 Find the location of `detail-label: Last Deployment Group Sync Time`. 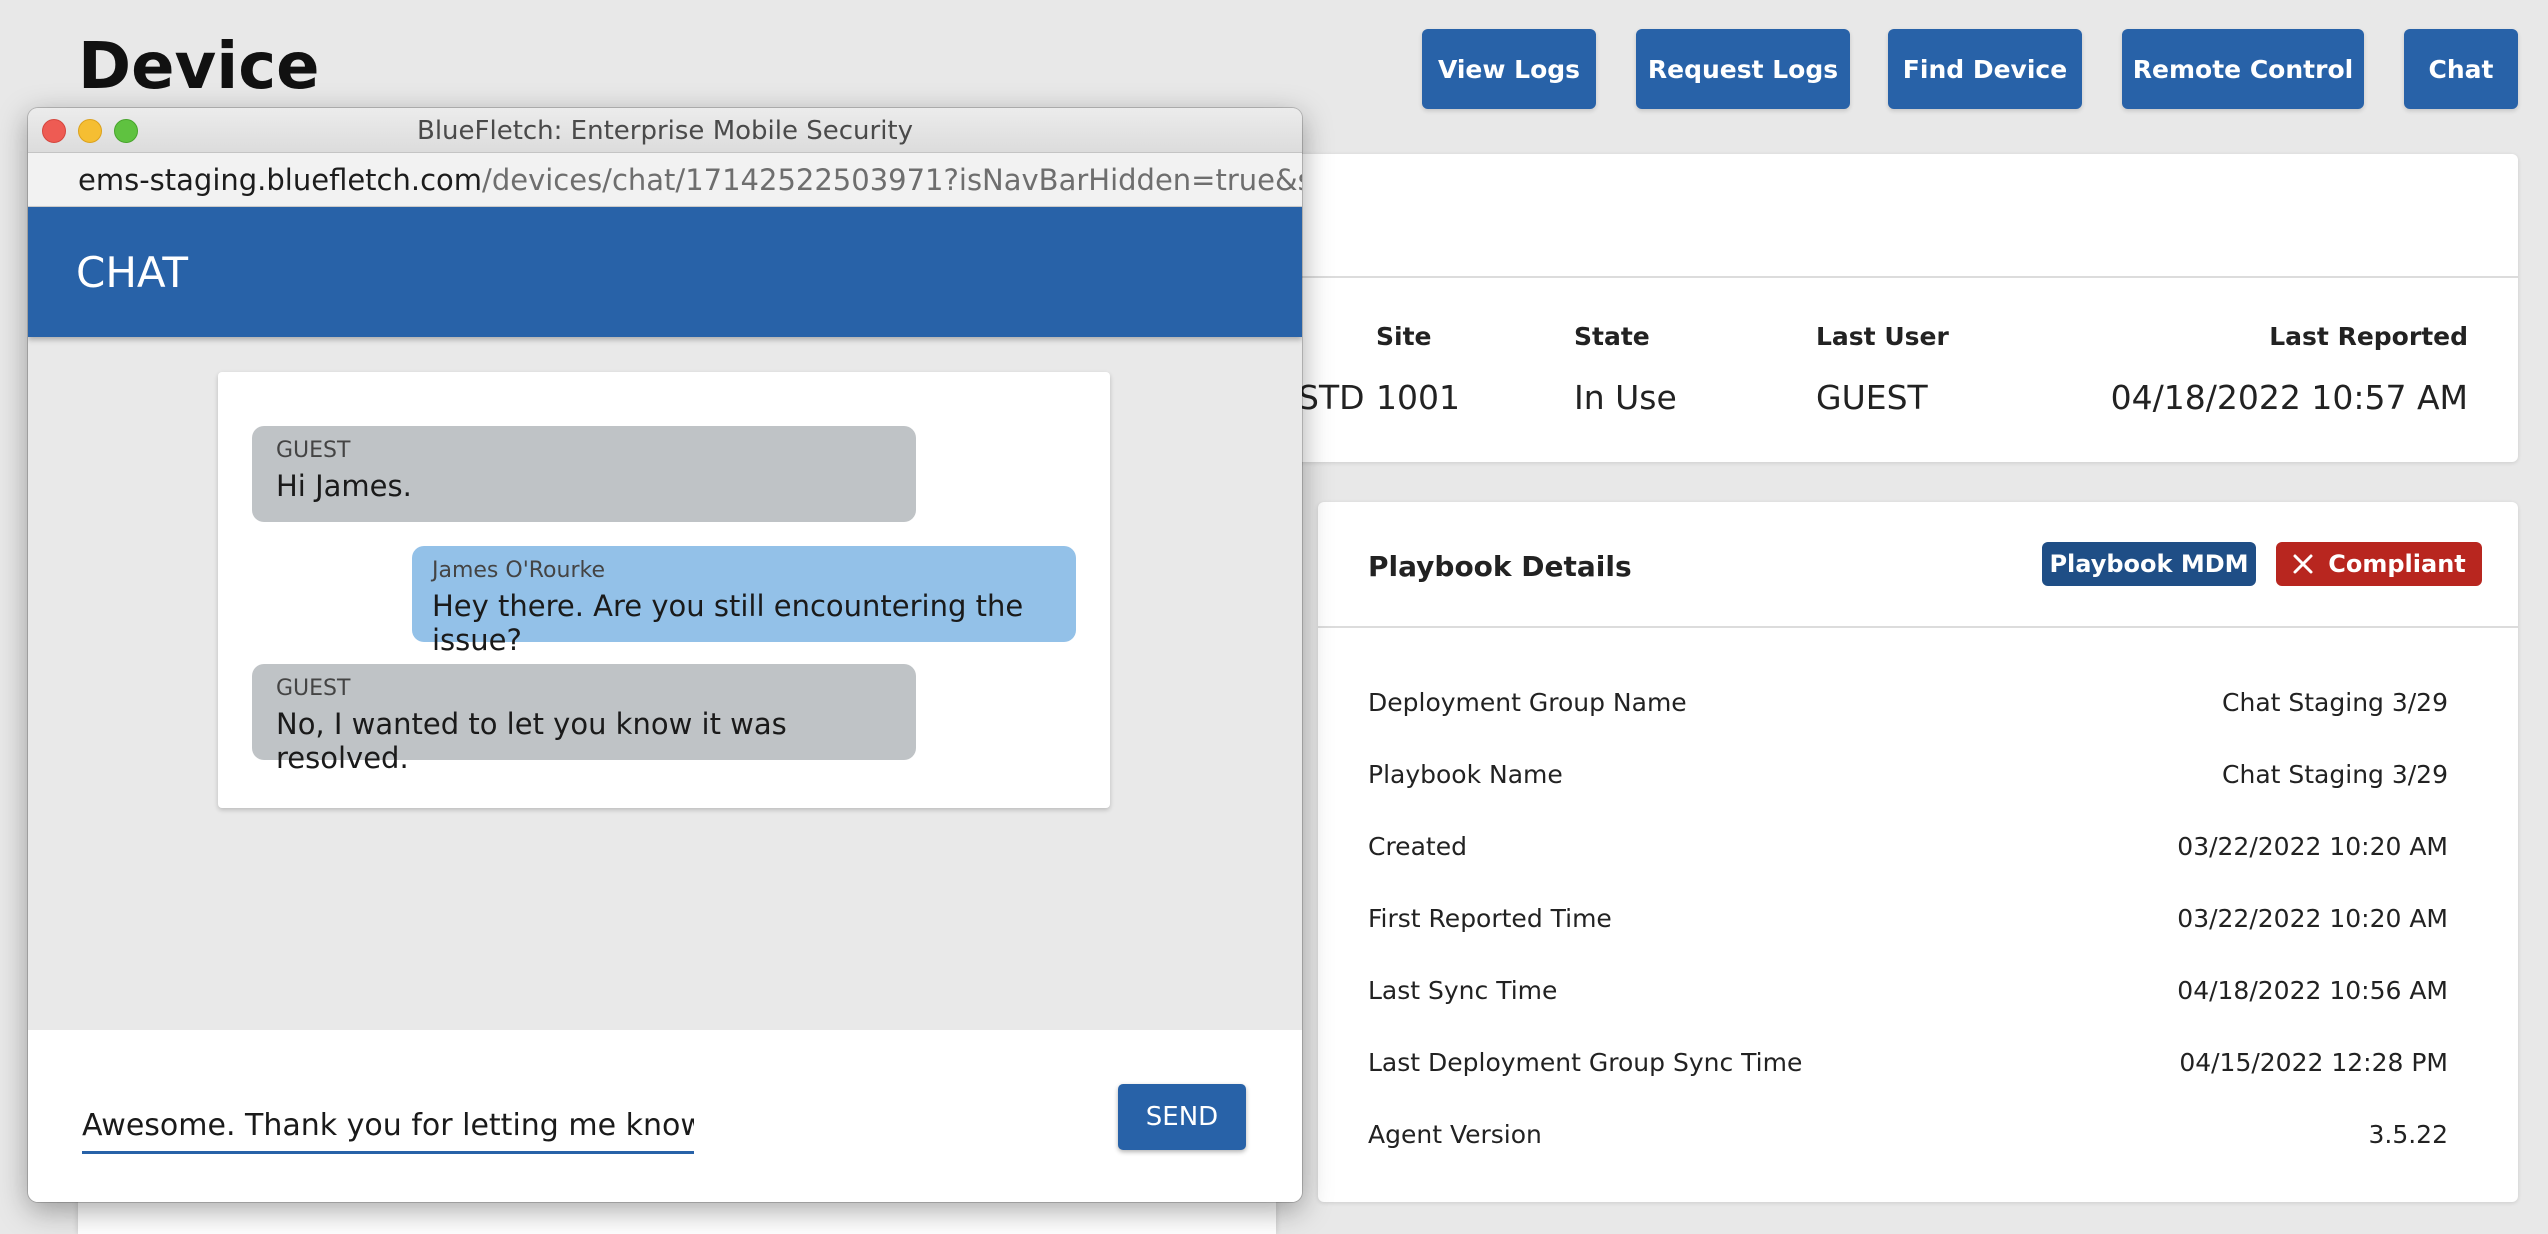

detail-label: Last Deployment Group Sync Time is located at coordinates (1585, 1062).